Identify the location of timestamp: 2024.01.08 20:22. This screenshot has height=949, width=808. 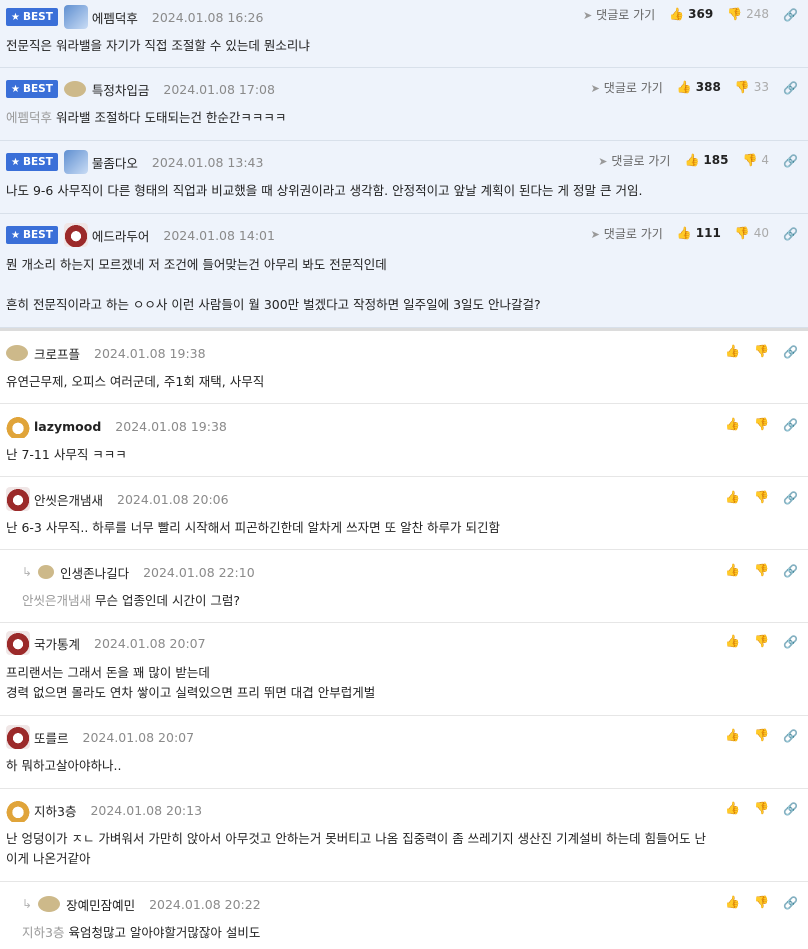
(205, 904).